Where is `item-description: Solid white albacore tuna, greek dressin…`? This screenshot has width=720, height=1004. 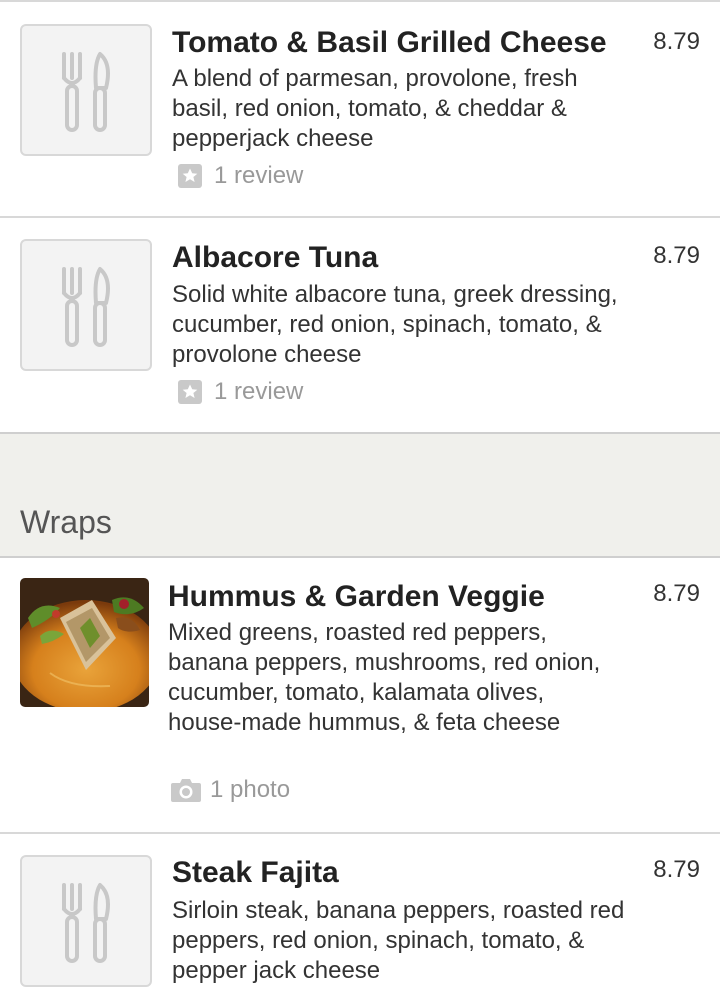 item-description: Solid white albacore tuna, greek dressin… is located at coordinates (395, 324).